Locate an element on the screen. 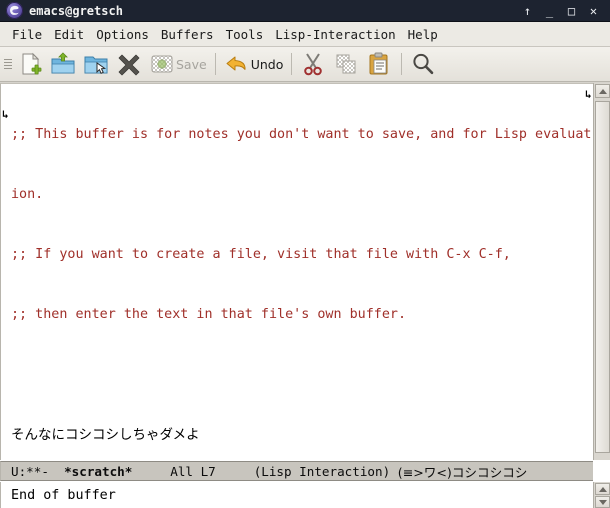 The height and width of the screenshot is (508, 610). clipboard-icon is located at coordinates (379, 64).